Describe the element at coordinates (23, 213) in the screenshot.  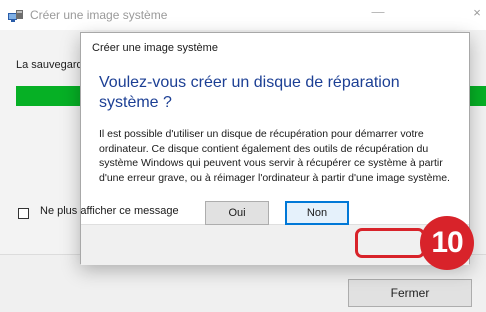
I see `dont-show-again-checkbox` at that location.